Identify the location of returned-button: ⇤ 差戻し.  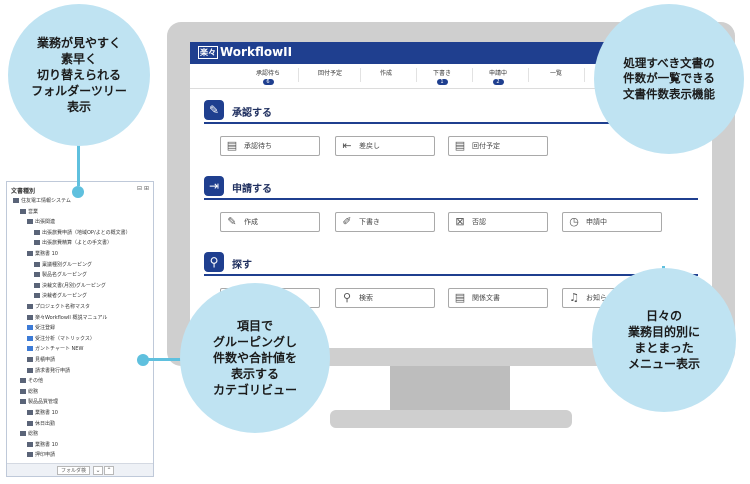
(385, 146).